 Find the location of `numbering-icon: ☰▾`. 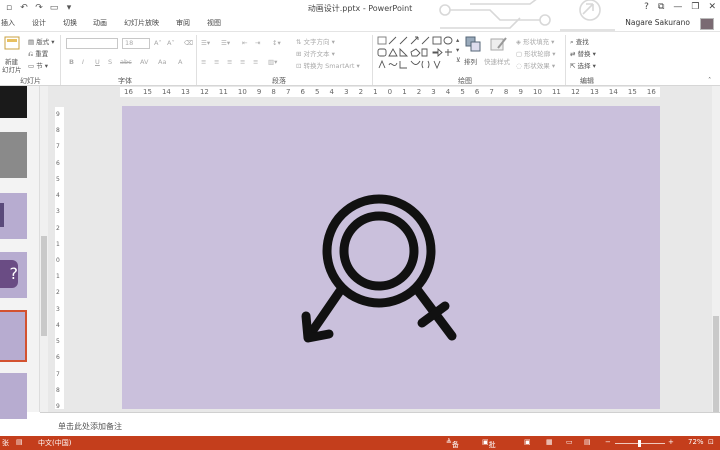

numbering-icon: ☰▾ is located at coordinates (225, 43).